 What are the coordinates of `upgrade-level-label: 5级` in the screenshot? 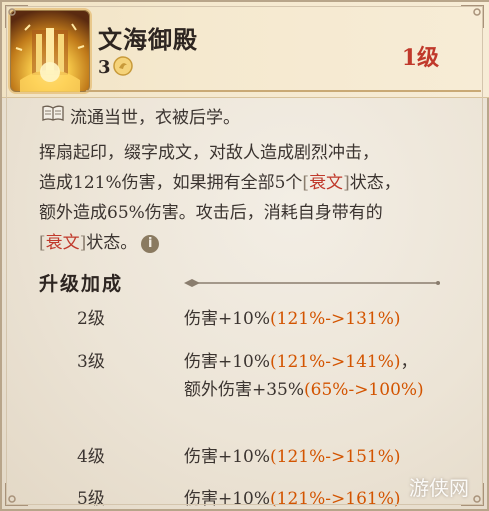 It's located at (91, 499).